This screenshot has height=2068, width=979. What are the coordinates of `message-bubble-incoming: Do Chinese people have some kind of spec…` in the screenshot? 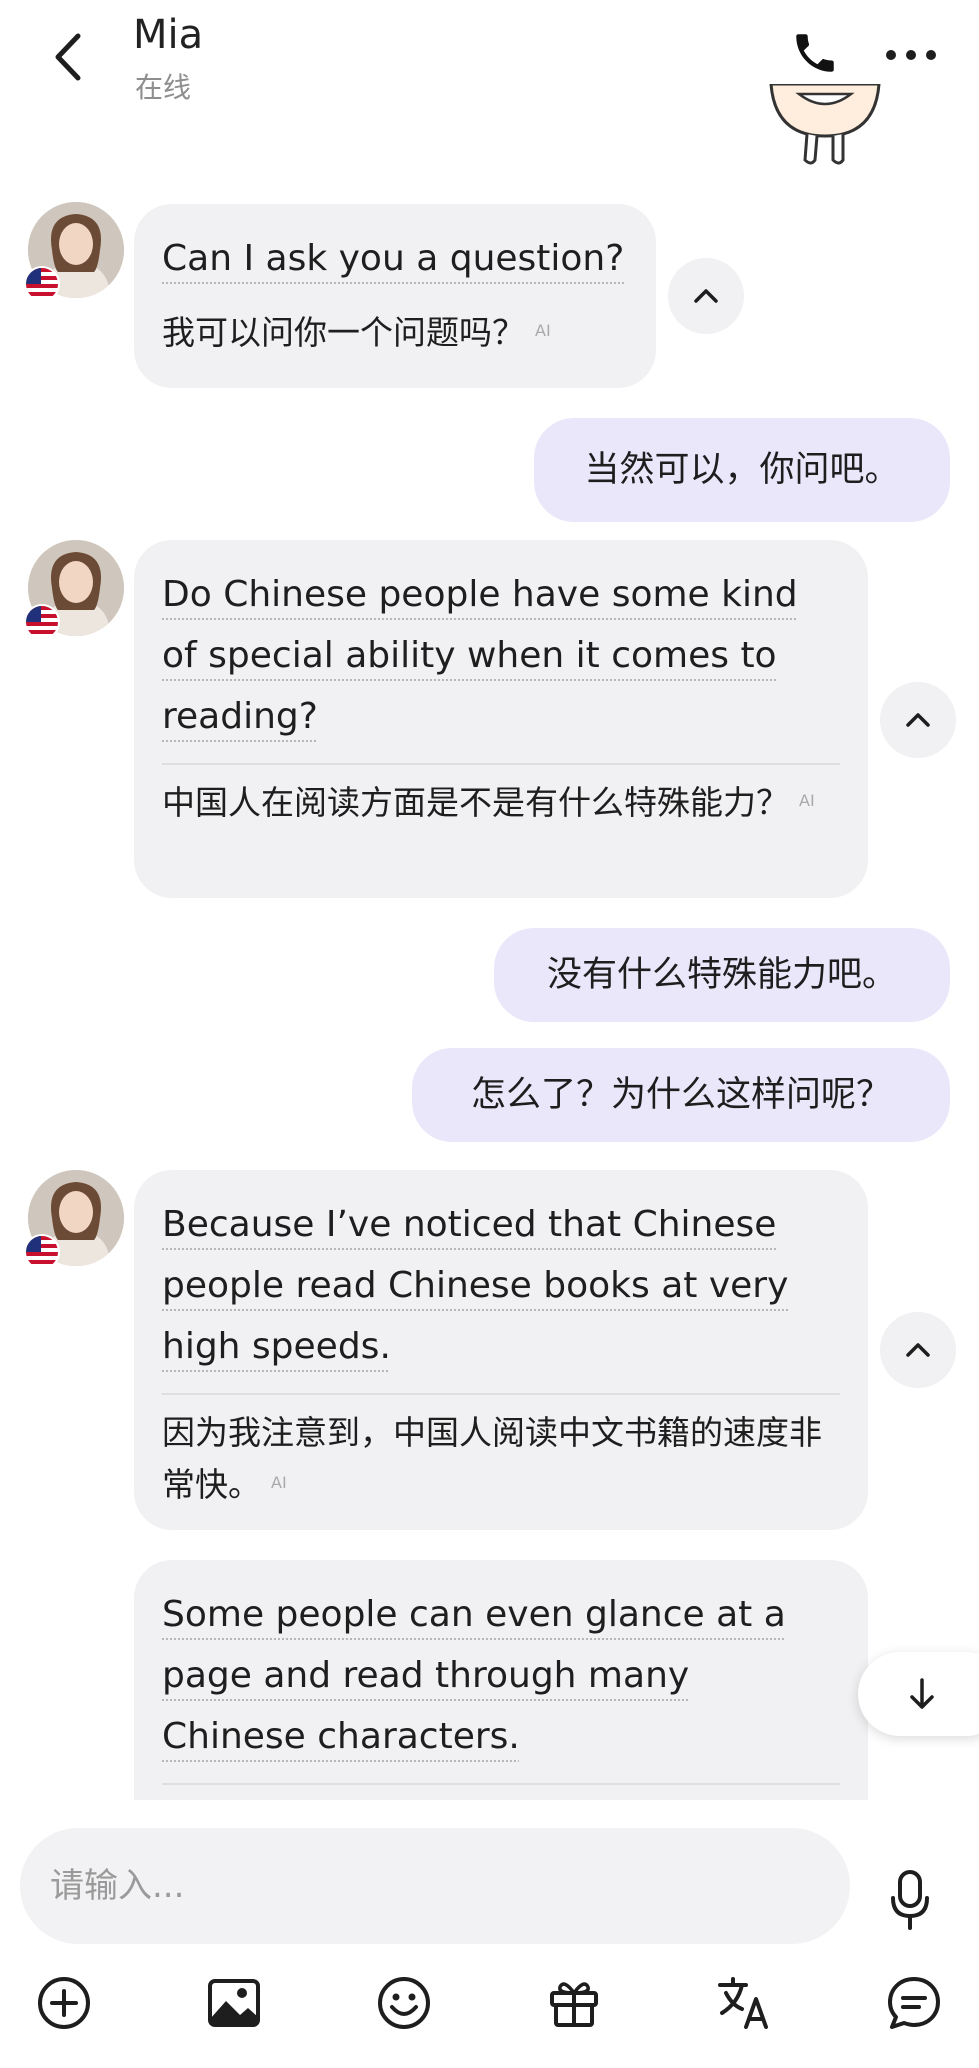 It's located at (501, 719).